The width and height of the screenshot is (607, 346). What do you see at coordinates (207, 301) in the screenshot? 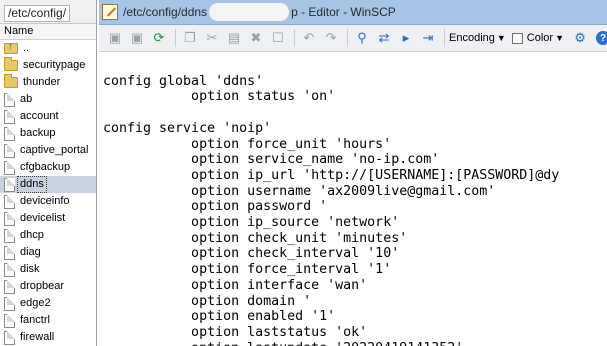
I see `code-line: option domain '` at bounding box center [207, 301].